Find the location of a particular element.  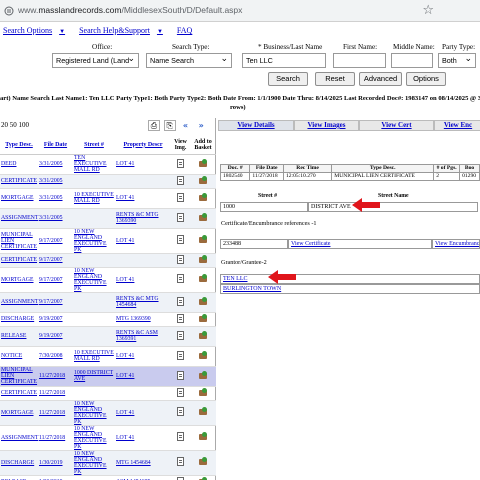

tab-view-enc: View Enc is located at coordinates (457, 125).